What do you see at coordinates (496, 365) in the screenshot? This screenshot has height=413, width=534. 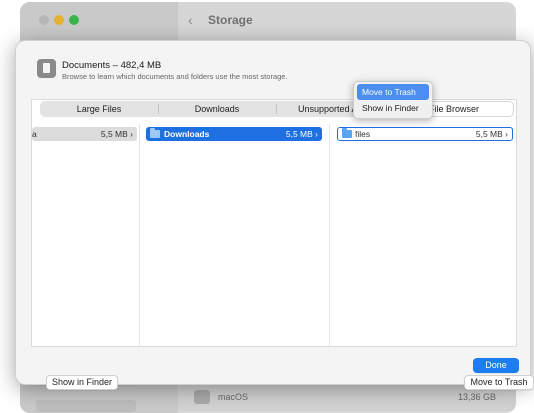 I see `done-button: Done` at bounding box center [496, 365].